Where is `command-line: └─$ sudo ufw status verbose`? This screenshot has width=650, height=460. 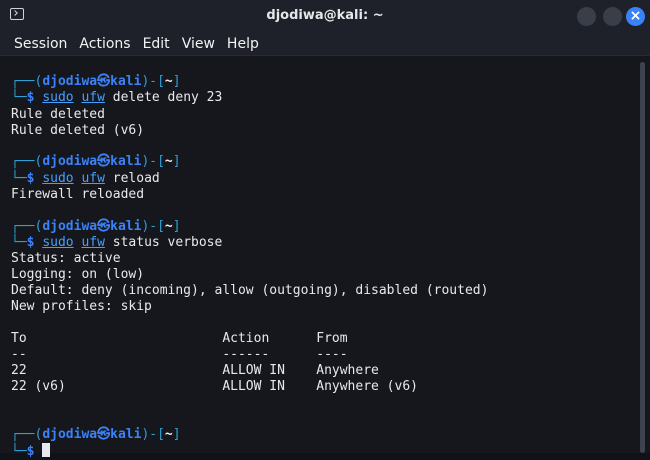 command-line: └─$ sudo ufw status verbose is located at coordinates (117, 242).